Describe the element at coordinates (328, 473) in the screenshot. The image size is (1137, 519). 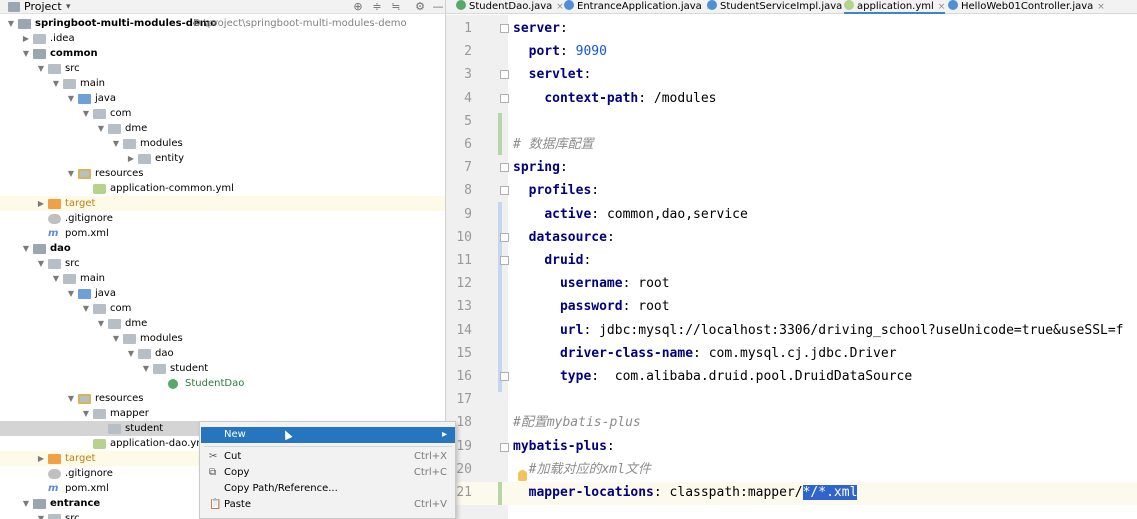
I see `menu-item-copy: ⧉ Copy Ctrl+C` at that location.